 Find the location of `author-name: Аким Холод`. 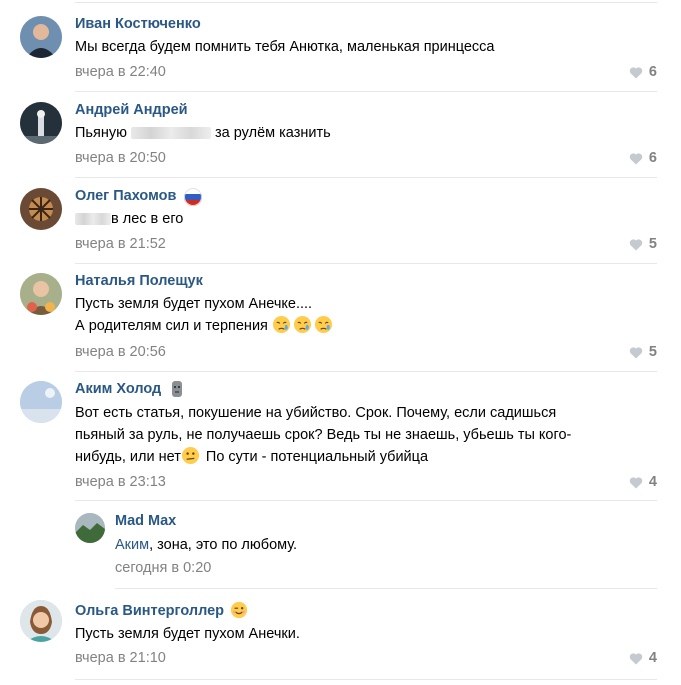

author-name: Аким Холод is located at coordinates (118, 389).